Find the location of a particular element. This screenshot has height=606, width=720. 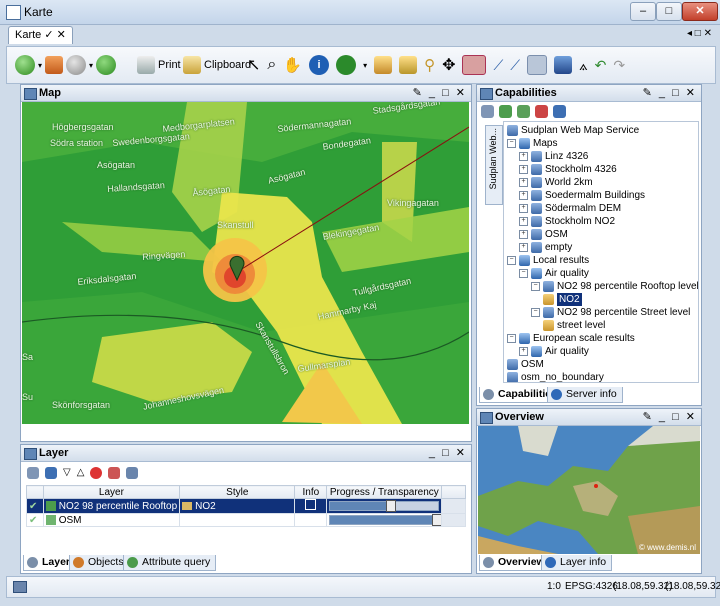

edit-feature-icon is located at coordinates (408, 65).